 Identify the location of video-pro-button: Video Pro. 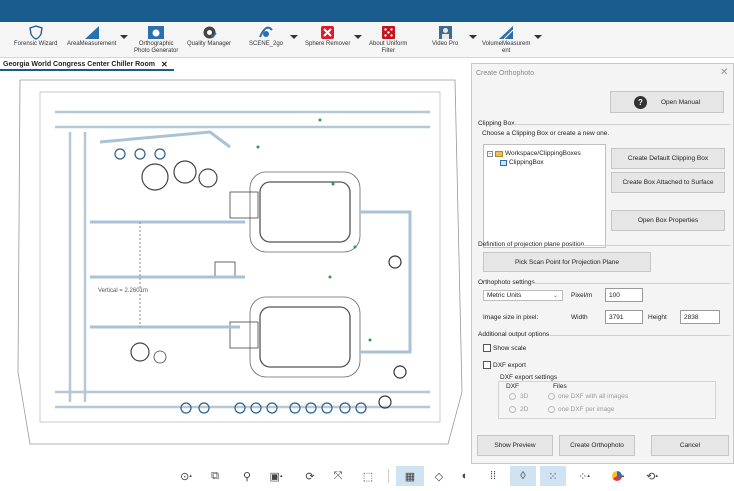
(445, 40).